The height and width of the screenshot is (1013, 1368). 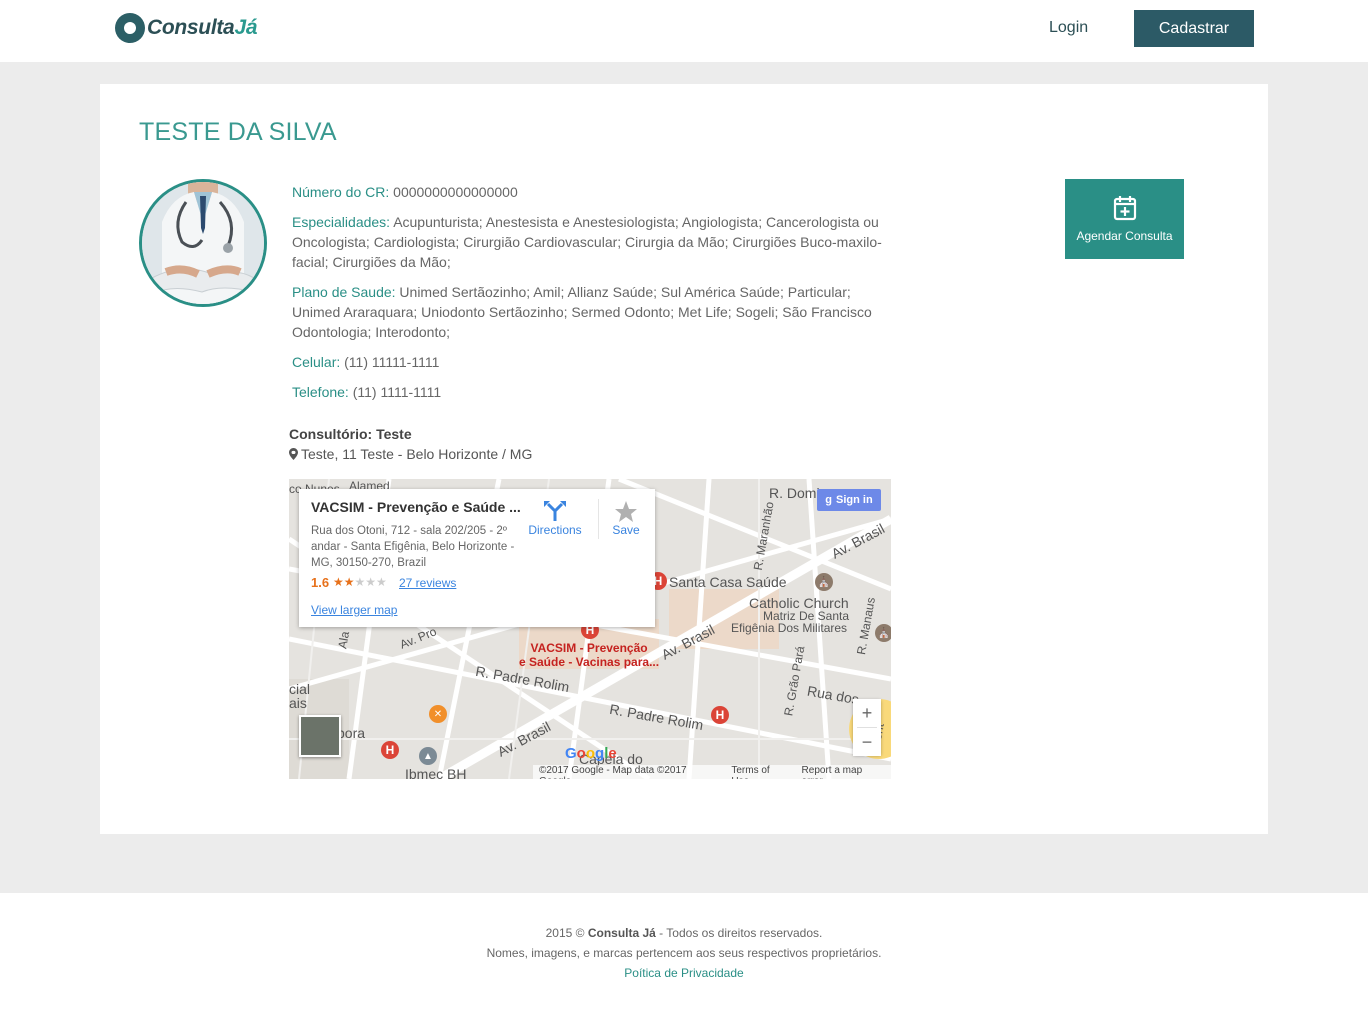 I want to click on schedule-button-label: Agendar Consulta, so click(x=1124, y=236).